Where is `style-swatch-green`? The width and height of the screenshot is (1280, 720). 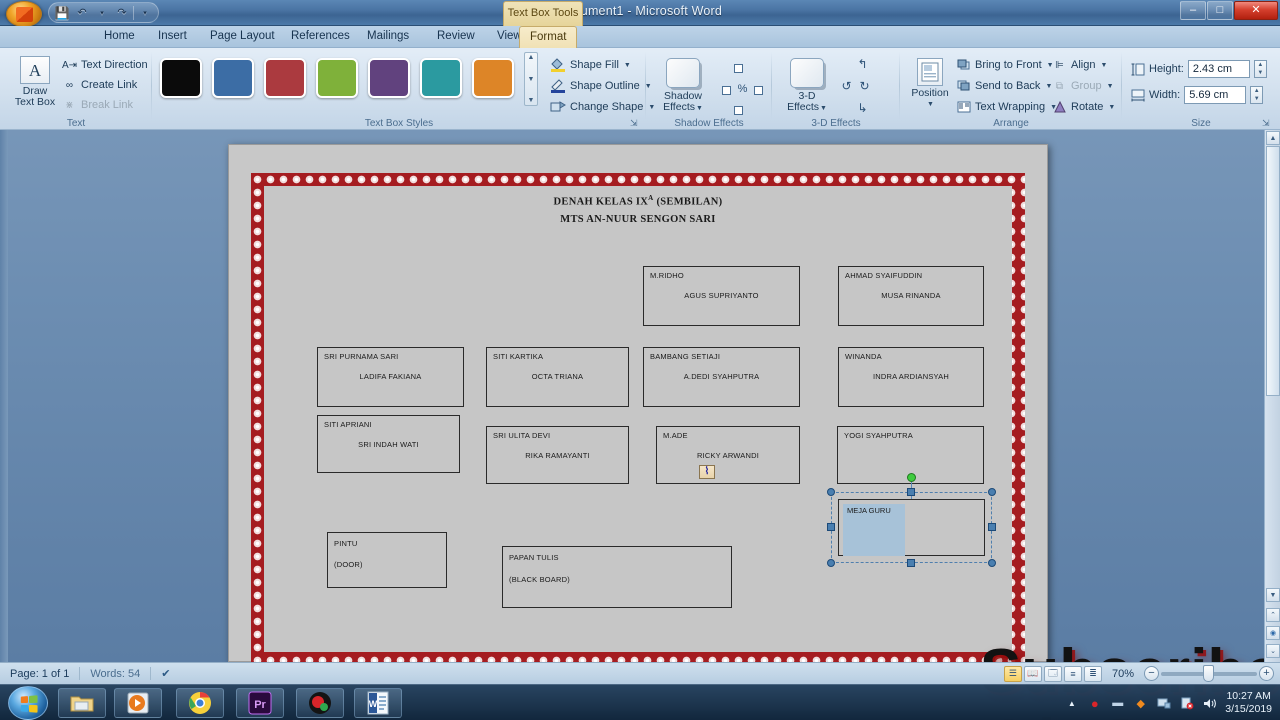 style-swatch-green is located at coordinates (337, 78).